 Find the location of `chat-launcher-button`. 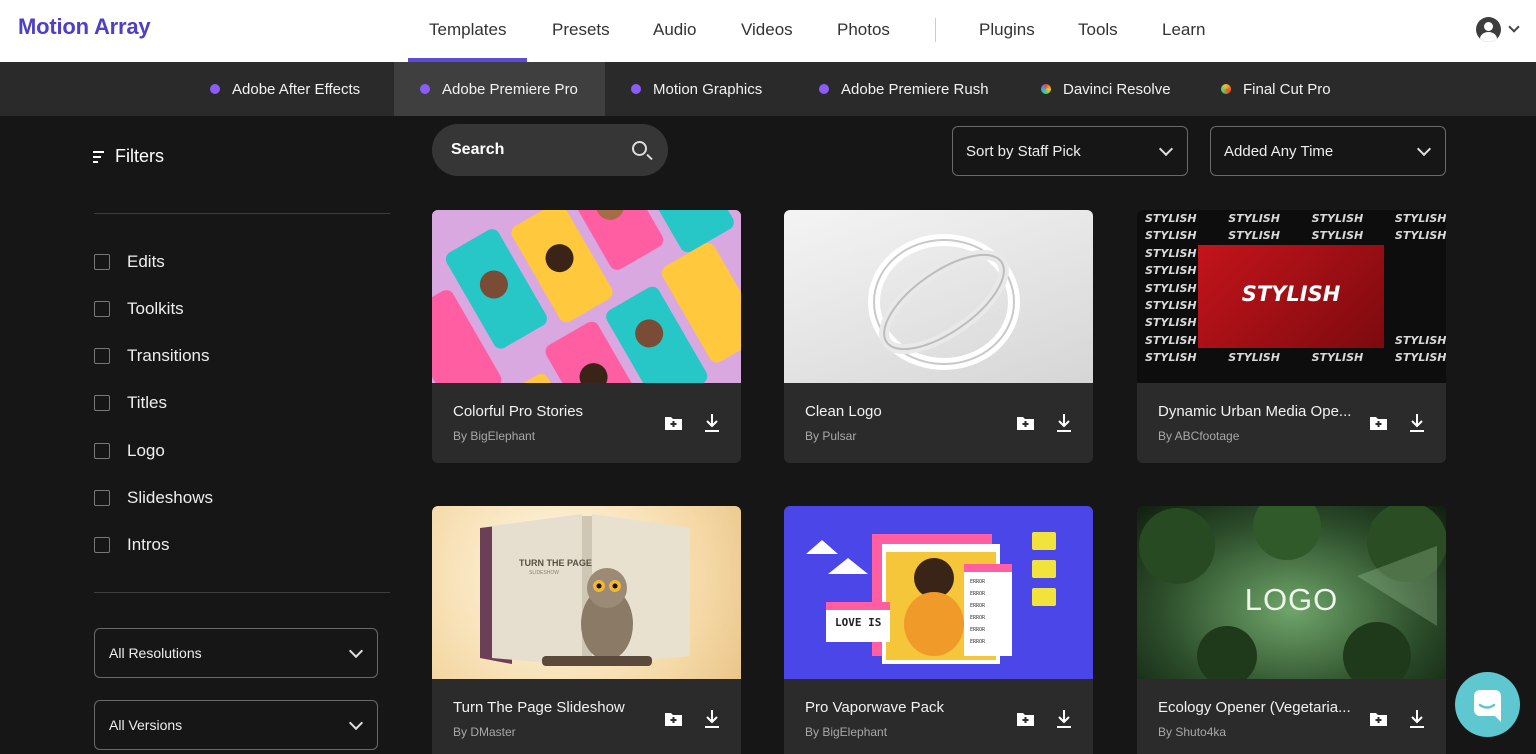

chat-launcher-button is located at coordinates (1487, 704).